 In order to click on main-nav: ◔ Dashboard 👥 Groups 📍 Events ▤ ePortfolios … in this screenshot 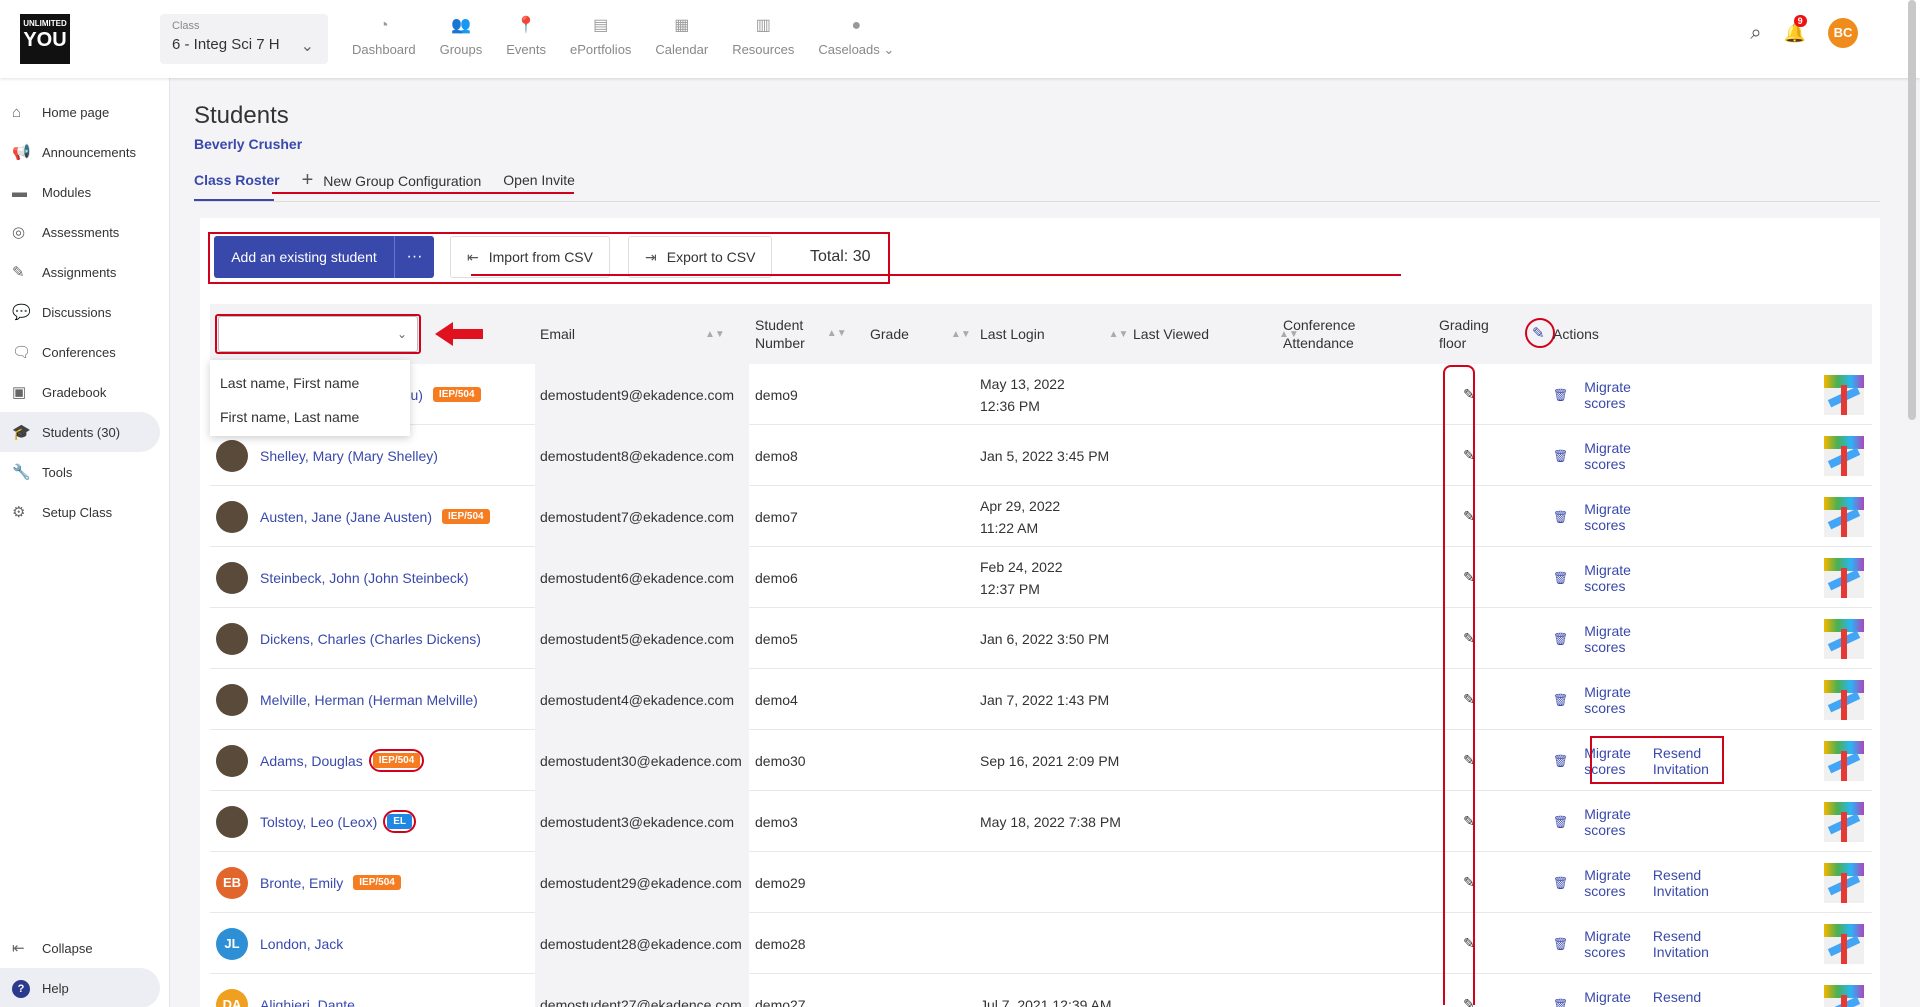, I will do `click(623, 37)`.